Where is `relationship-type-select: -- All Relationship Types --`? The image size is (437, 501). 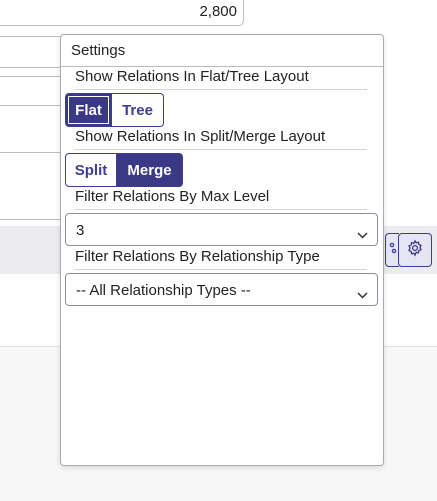 relationship-type-select: -- All Relationship Types -- is located at coordinates (221, 289).